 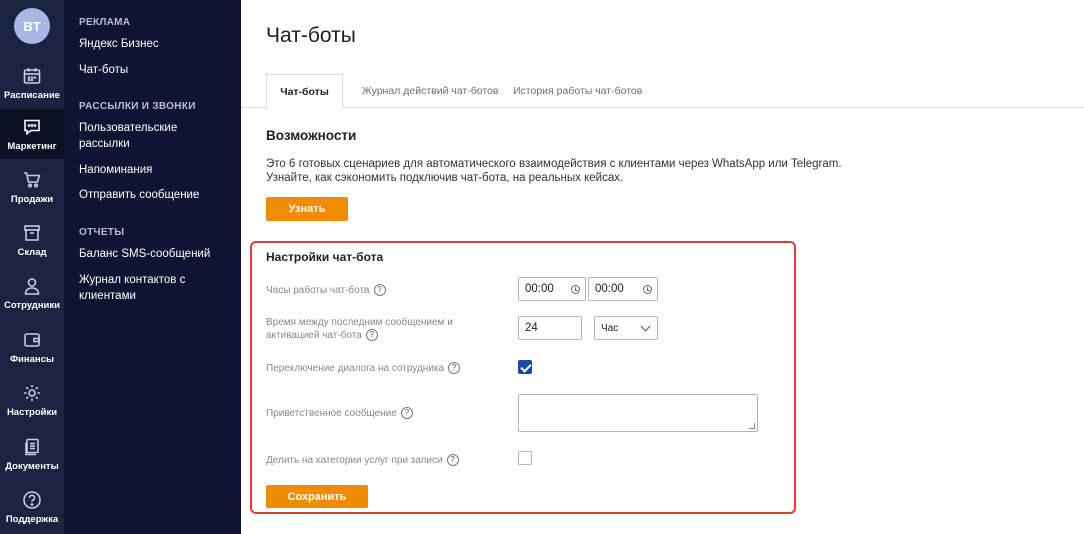 What do you see at coordinates (32, 127) in the screenshot?
I see `message-icon` at bounding box center [32, 127].